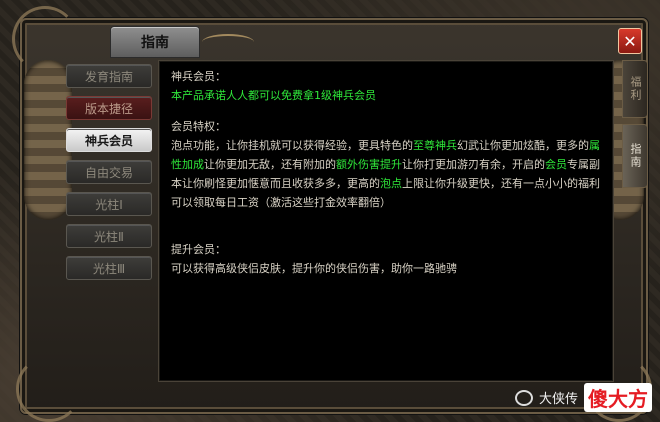  Describe the element at coordinates (109, 76) in the screenshot. I see `nav-item-development: 发育指南` at that location.